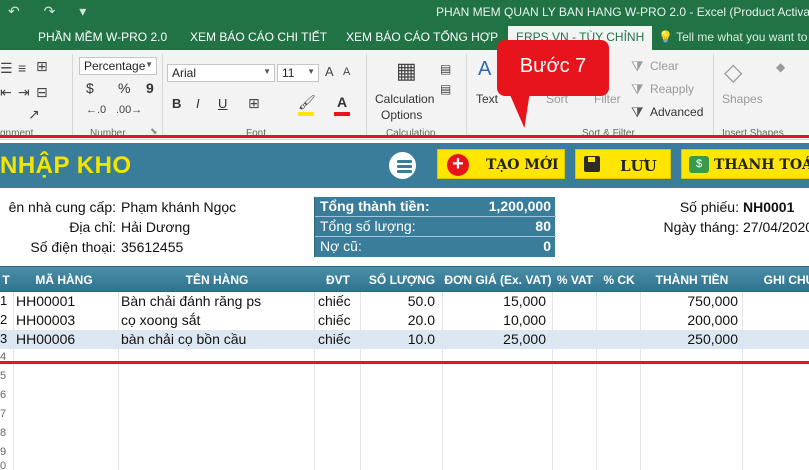  I want to click on number-format-value: Percentage, so click(115, 66).